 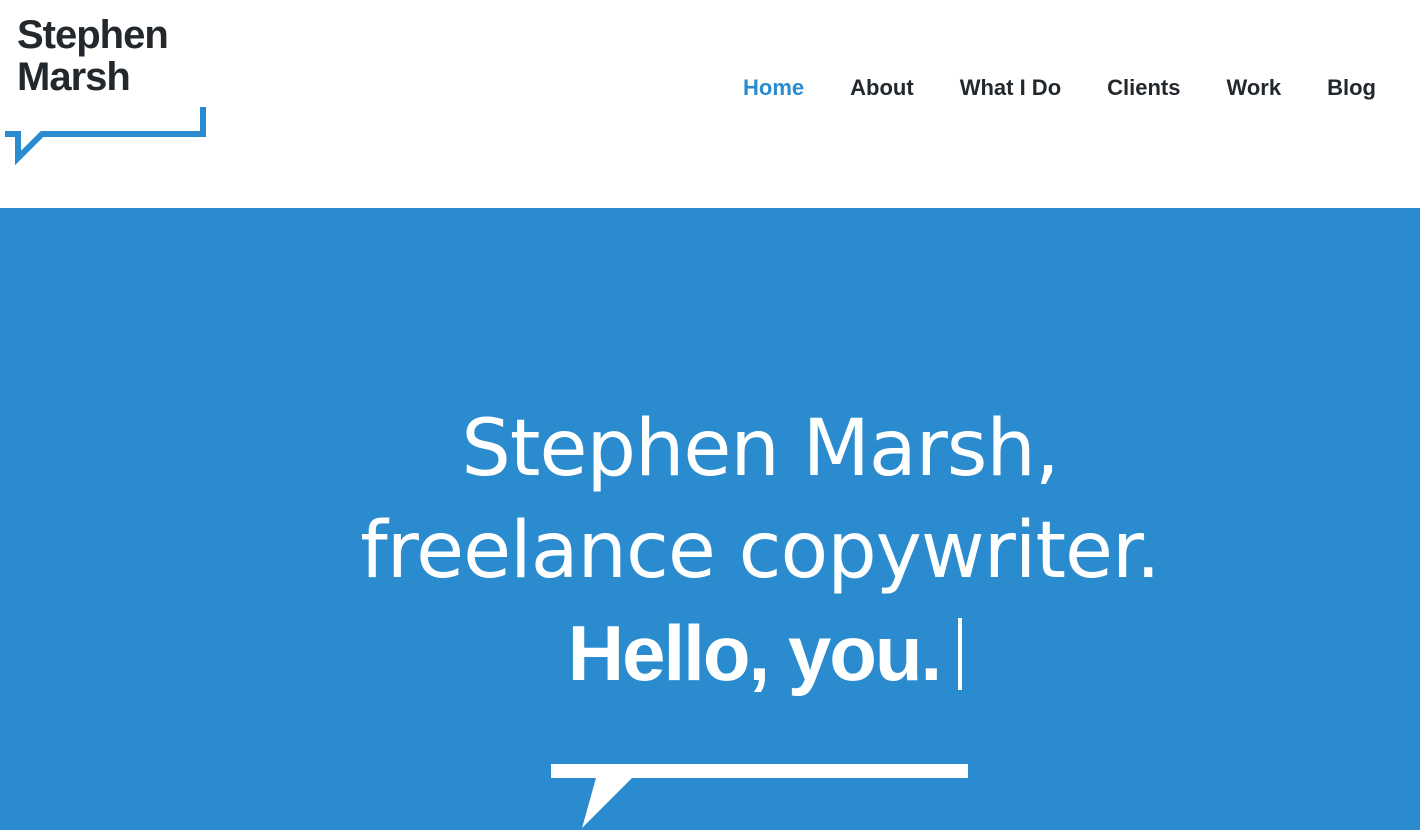 I want to click on nav-home: Home, so click(x=773, y=88).